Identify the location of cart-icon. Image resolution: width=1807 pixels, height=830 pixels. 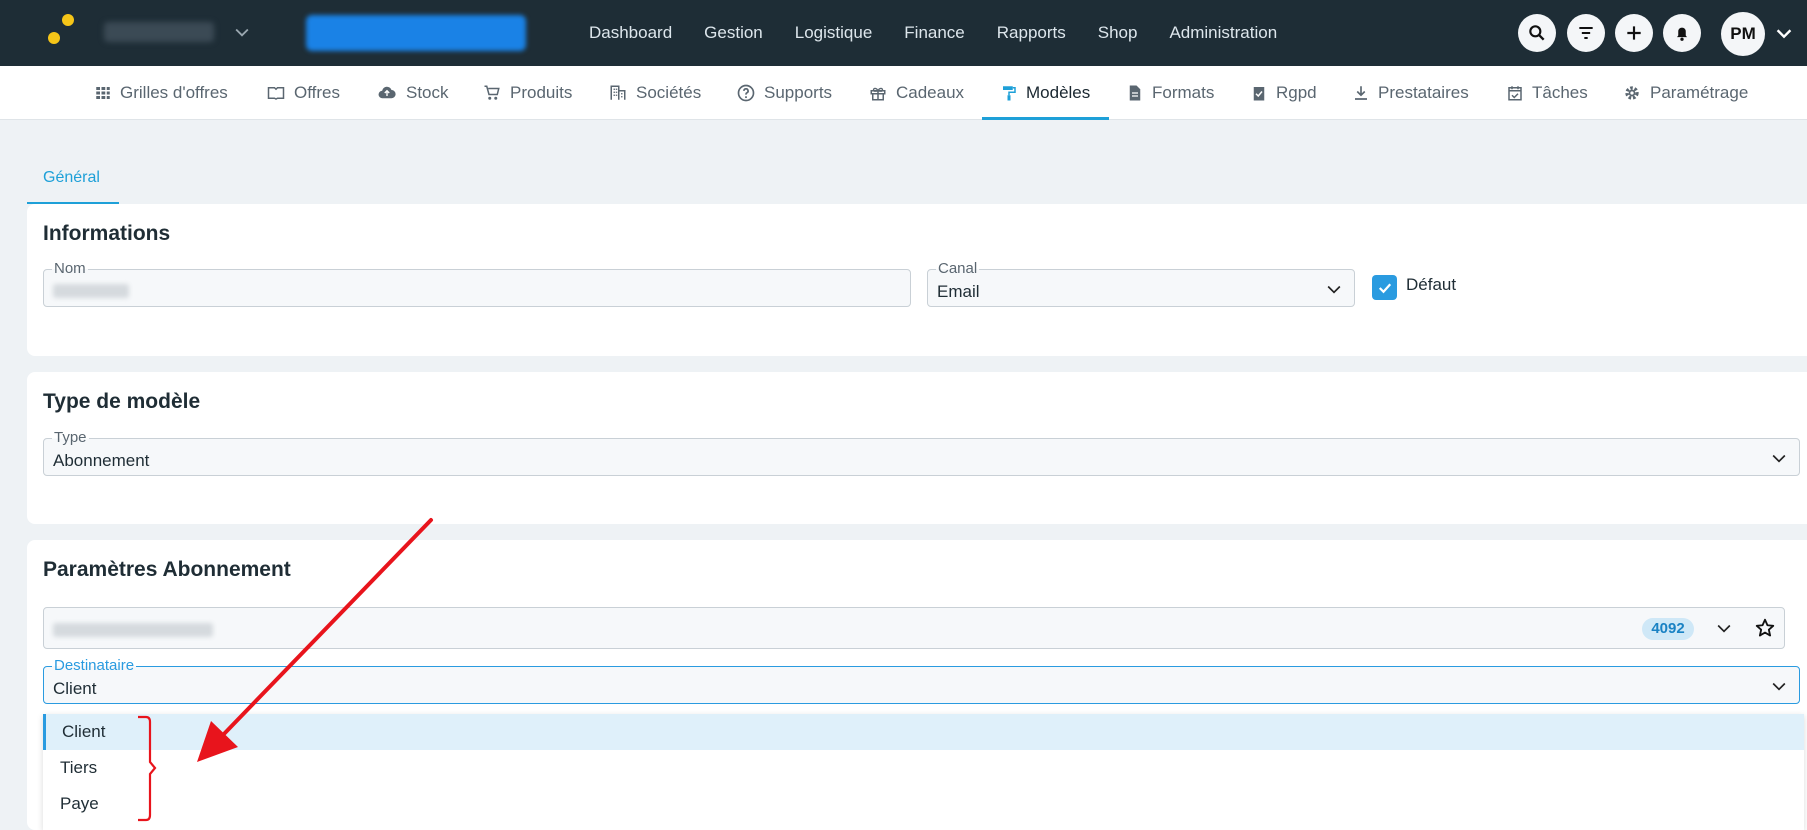
(492, 92).